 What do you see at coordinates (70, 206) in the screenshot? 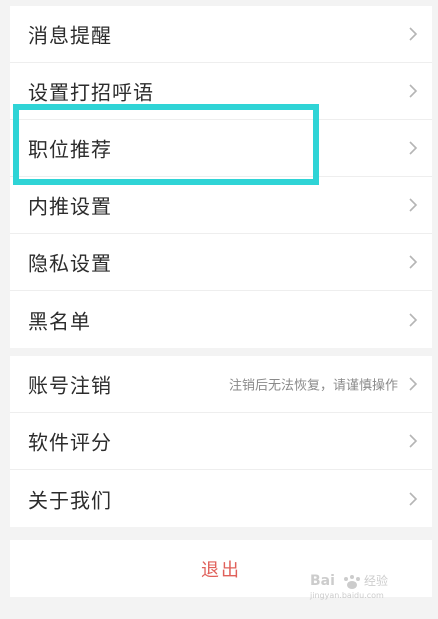
I see `settings-item-label: 内推设置` at bounding box center [70, 206].